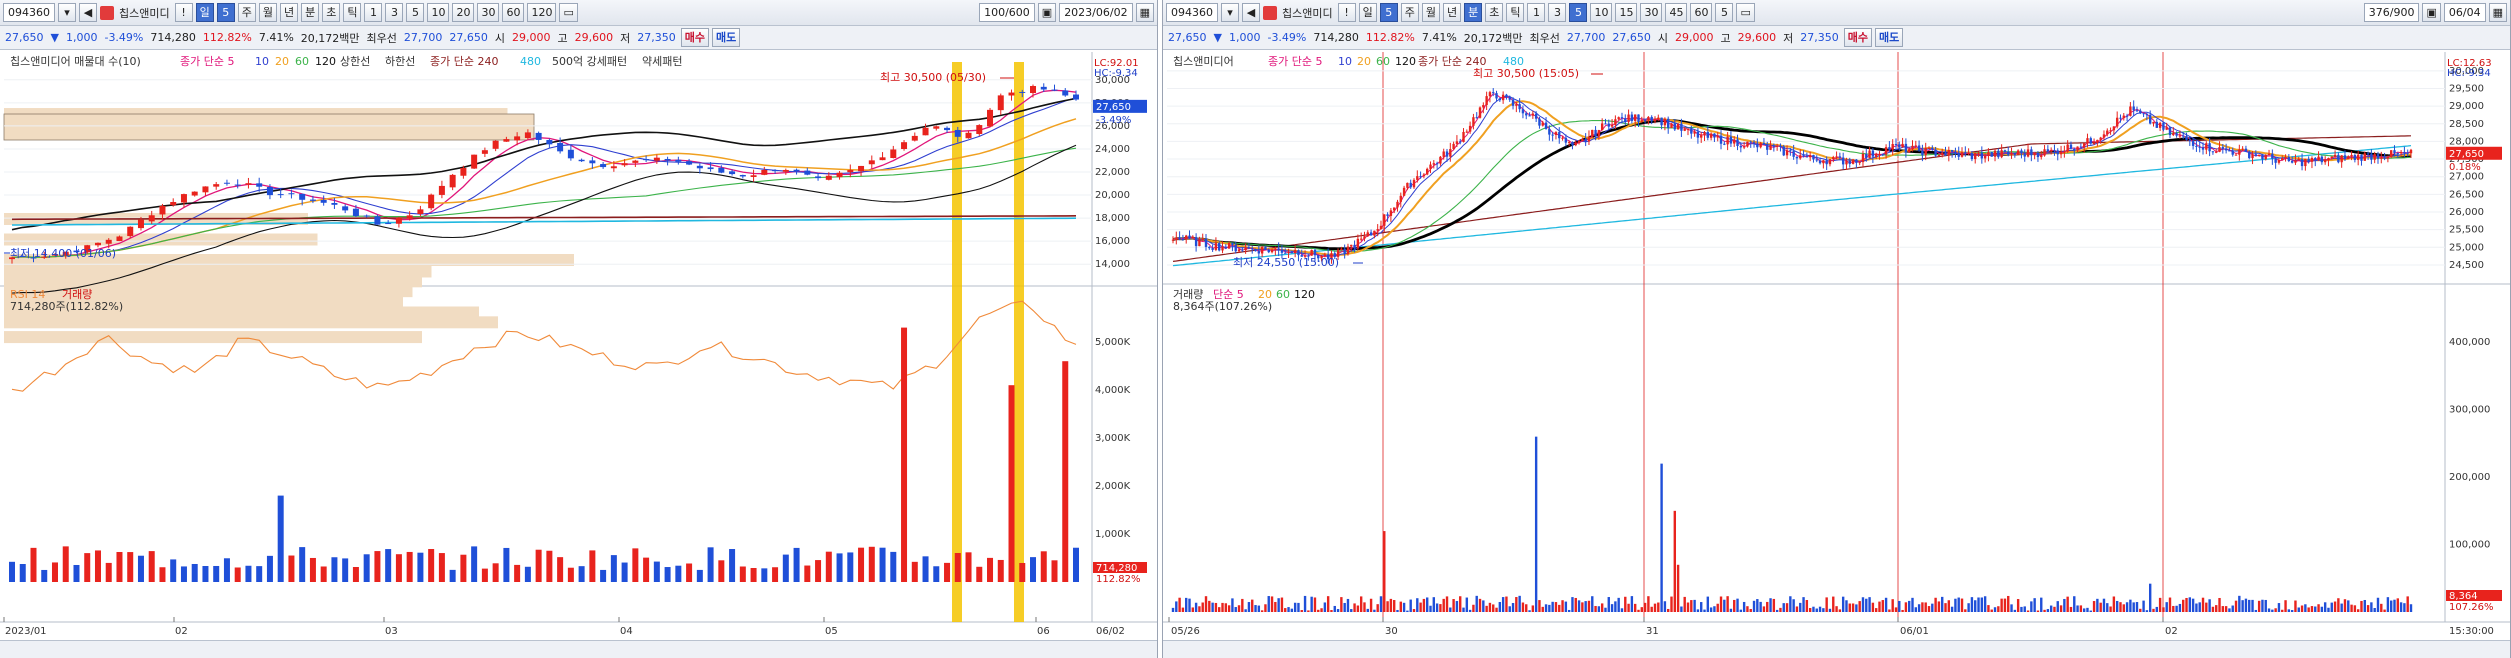 Image resolution: width=2511 pixels, height=658 pixels. What do you see at coordinates (1544, 38) in the screenshot?
I see `best-label: 최우선` at bounding box center [1544, 38].